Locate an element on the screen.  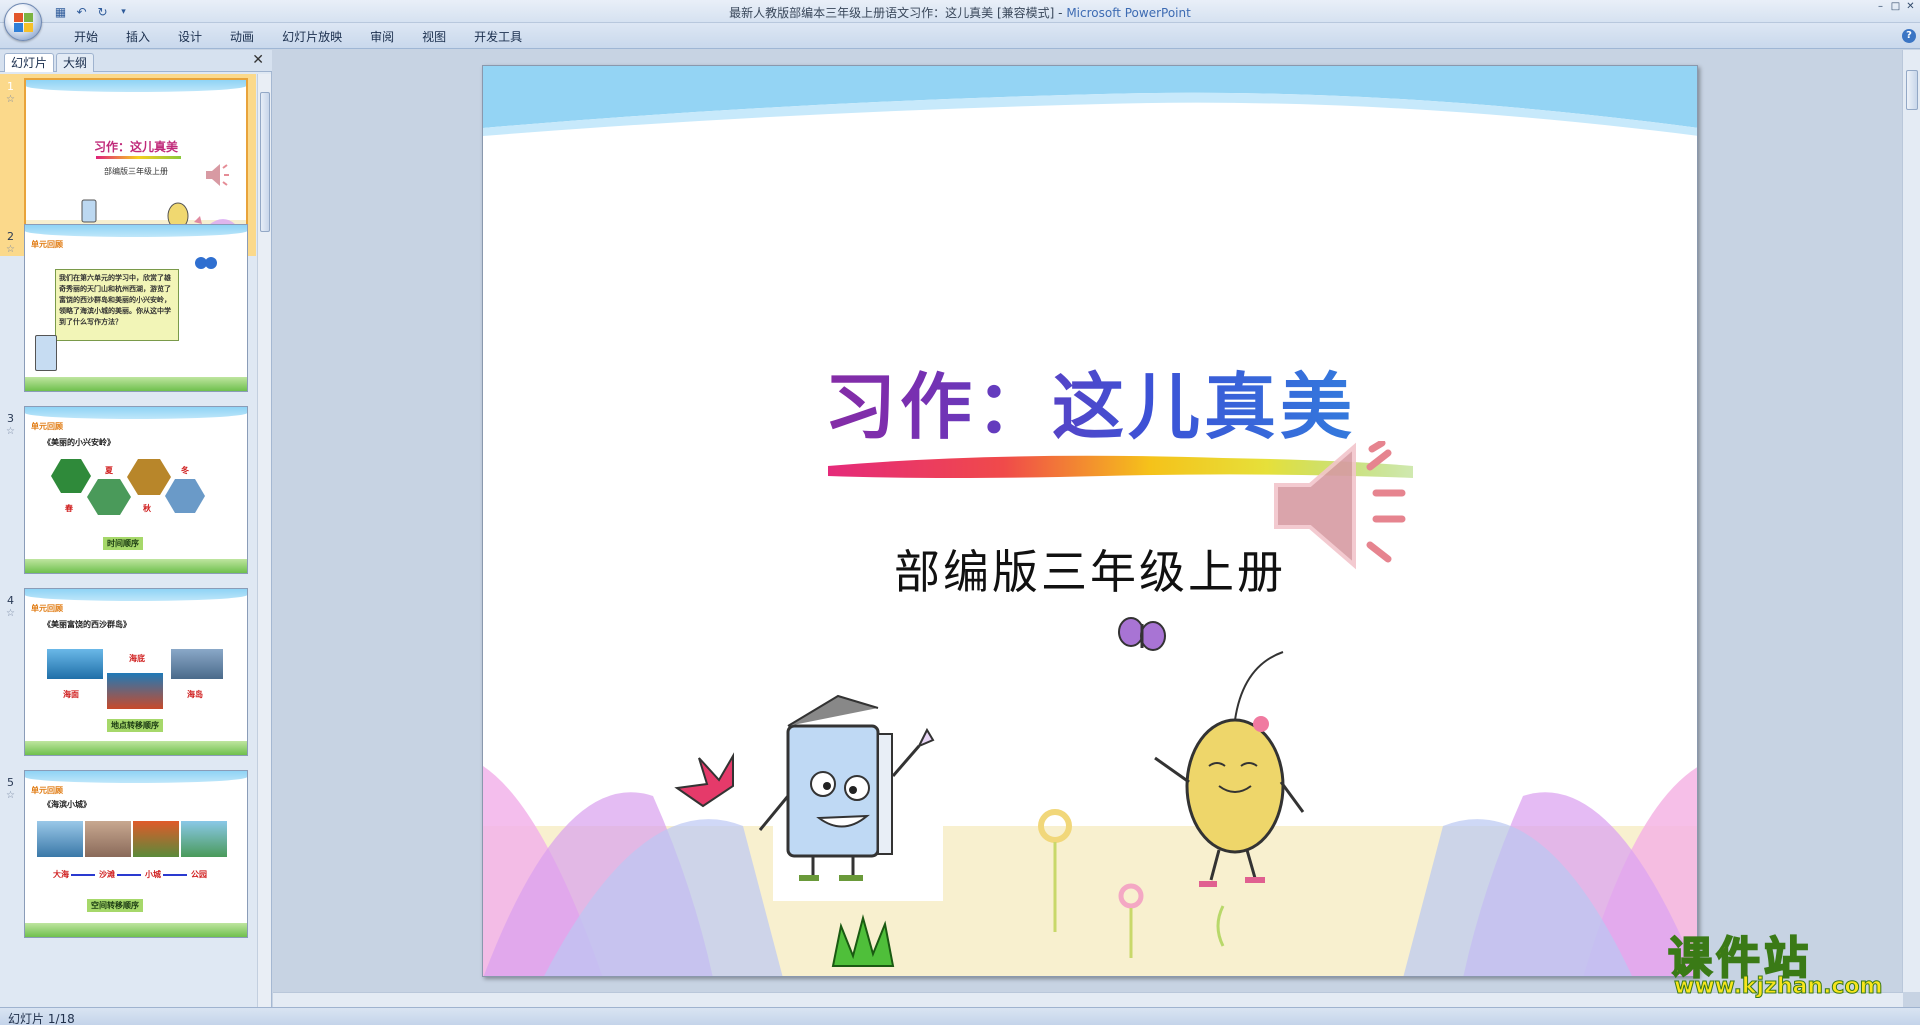
slide-title: 习作：这儿真美 is located at coordinates (1090, 400).